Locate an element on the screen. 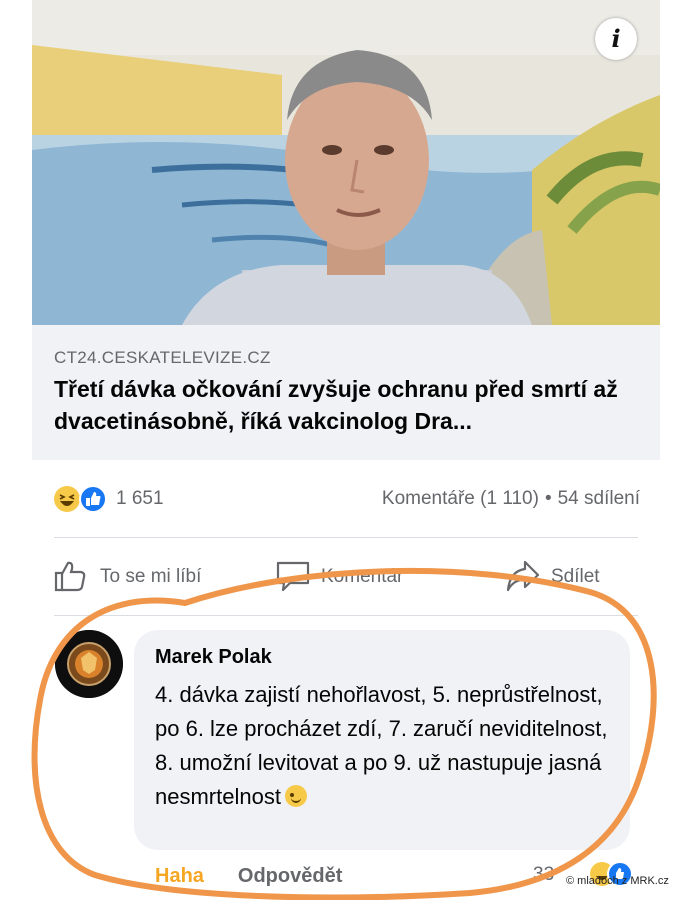  comment-label: Komentář is located at coordinates (362, 576).